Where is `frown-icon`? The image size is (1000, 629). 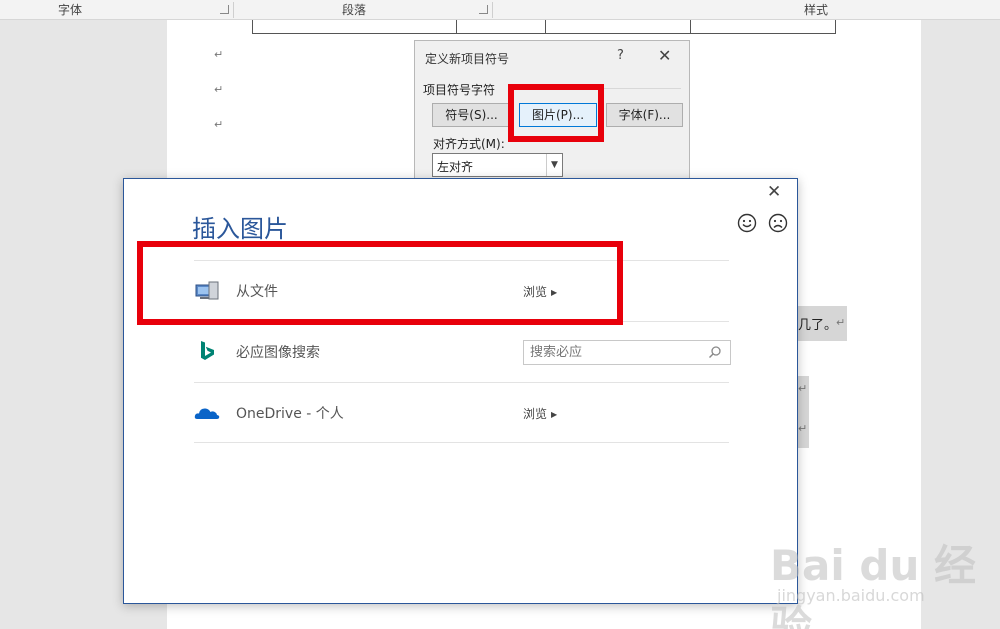
frown-icon is located at coordinates (778, 223).